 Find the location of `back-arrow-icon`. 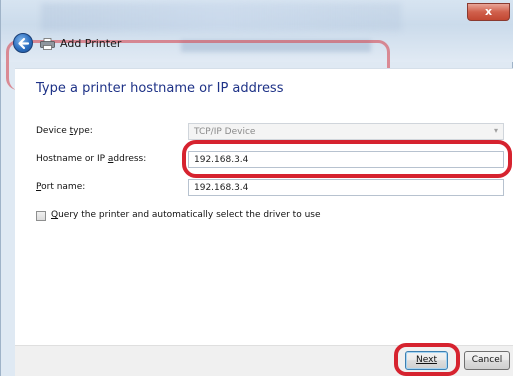

back-arrow-icon is located at coordinates (24, 43).